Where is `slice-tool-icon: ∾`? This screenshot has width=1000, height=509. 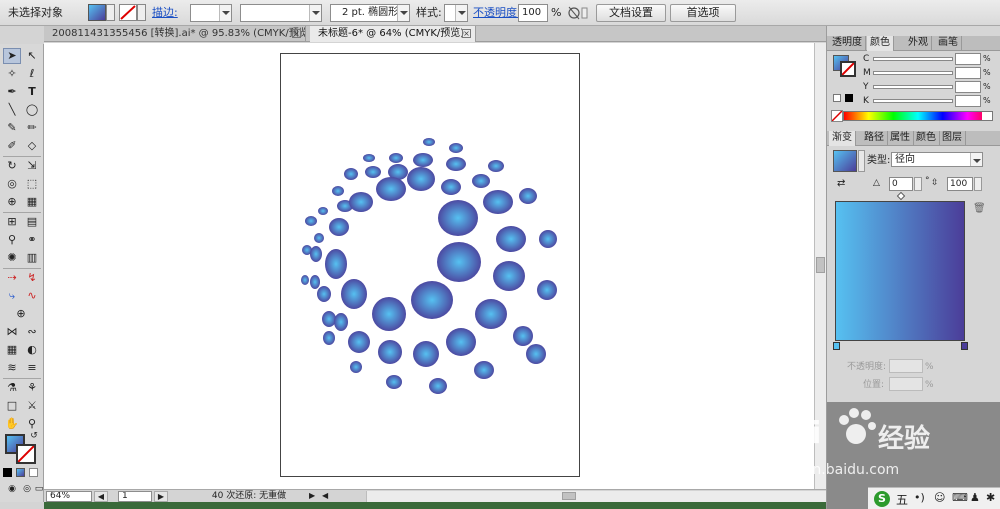 slice-tool-icon: ∾ is located at coordinates (32, 332).